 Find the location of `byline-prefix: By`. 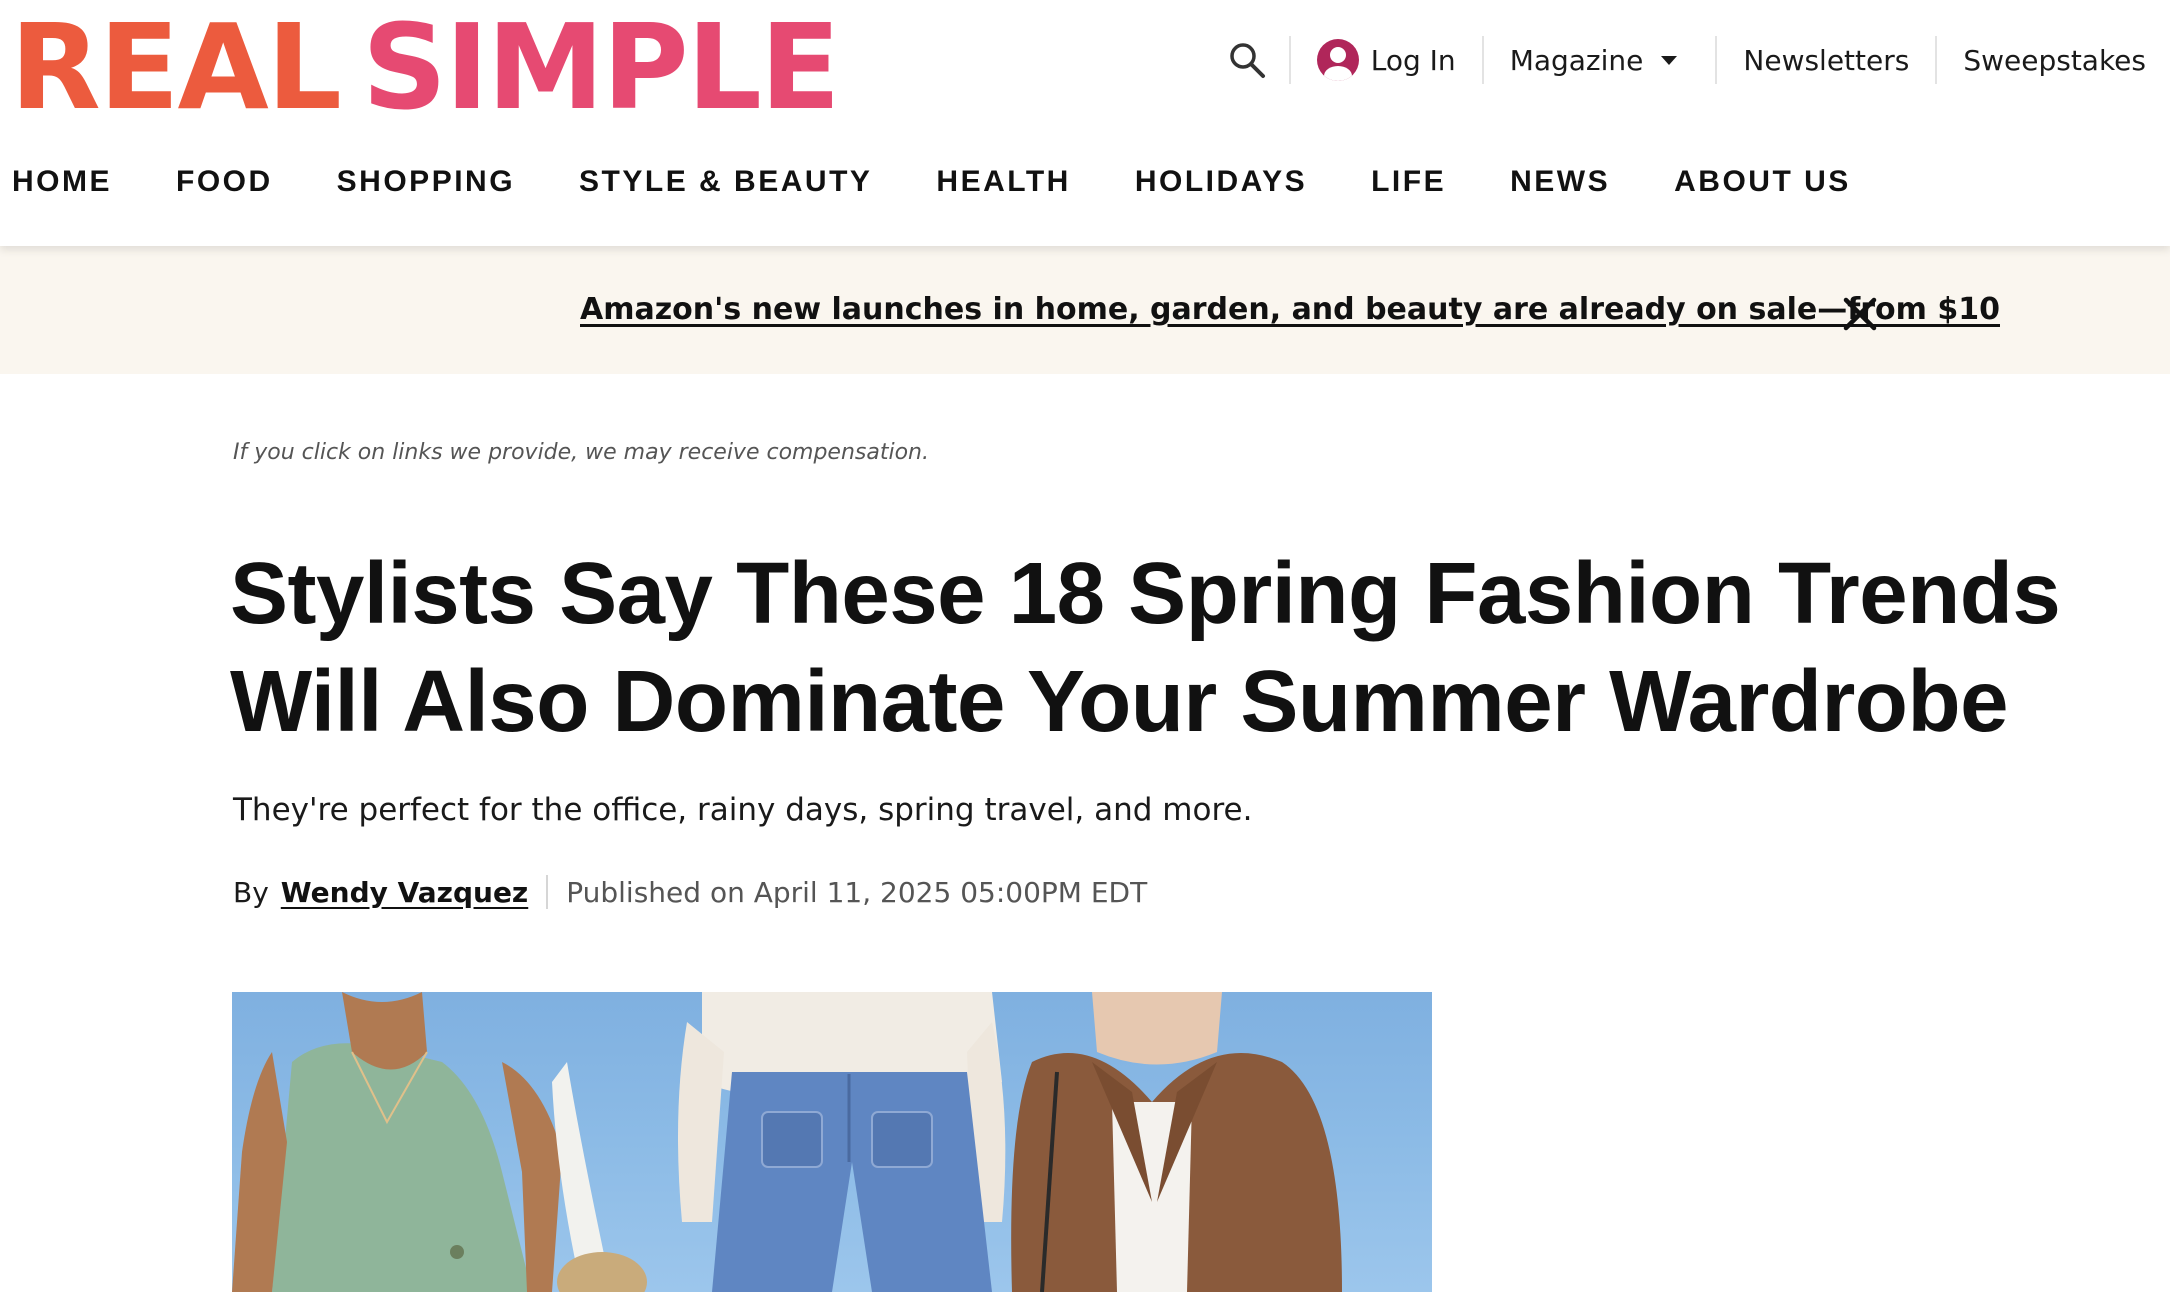

byline-prefix: By is located at coordinates (251, 892).